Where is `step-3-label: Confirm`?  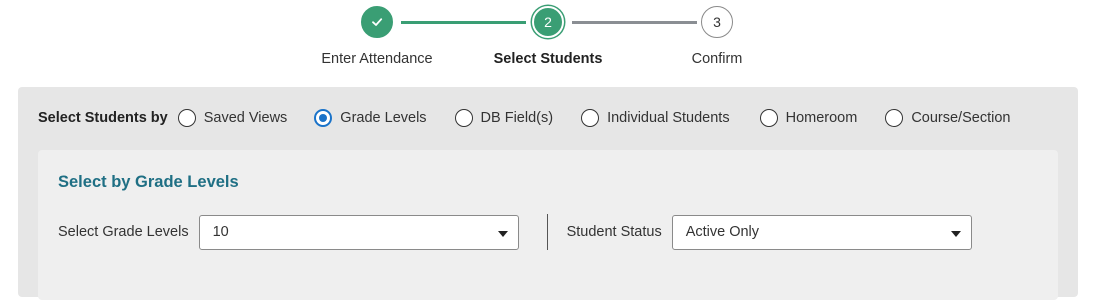
step-3-label: Confirm is located at coordinates (717, 59).